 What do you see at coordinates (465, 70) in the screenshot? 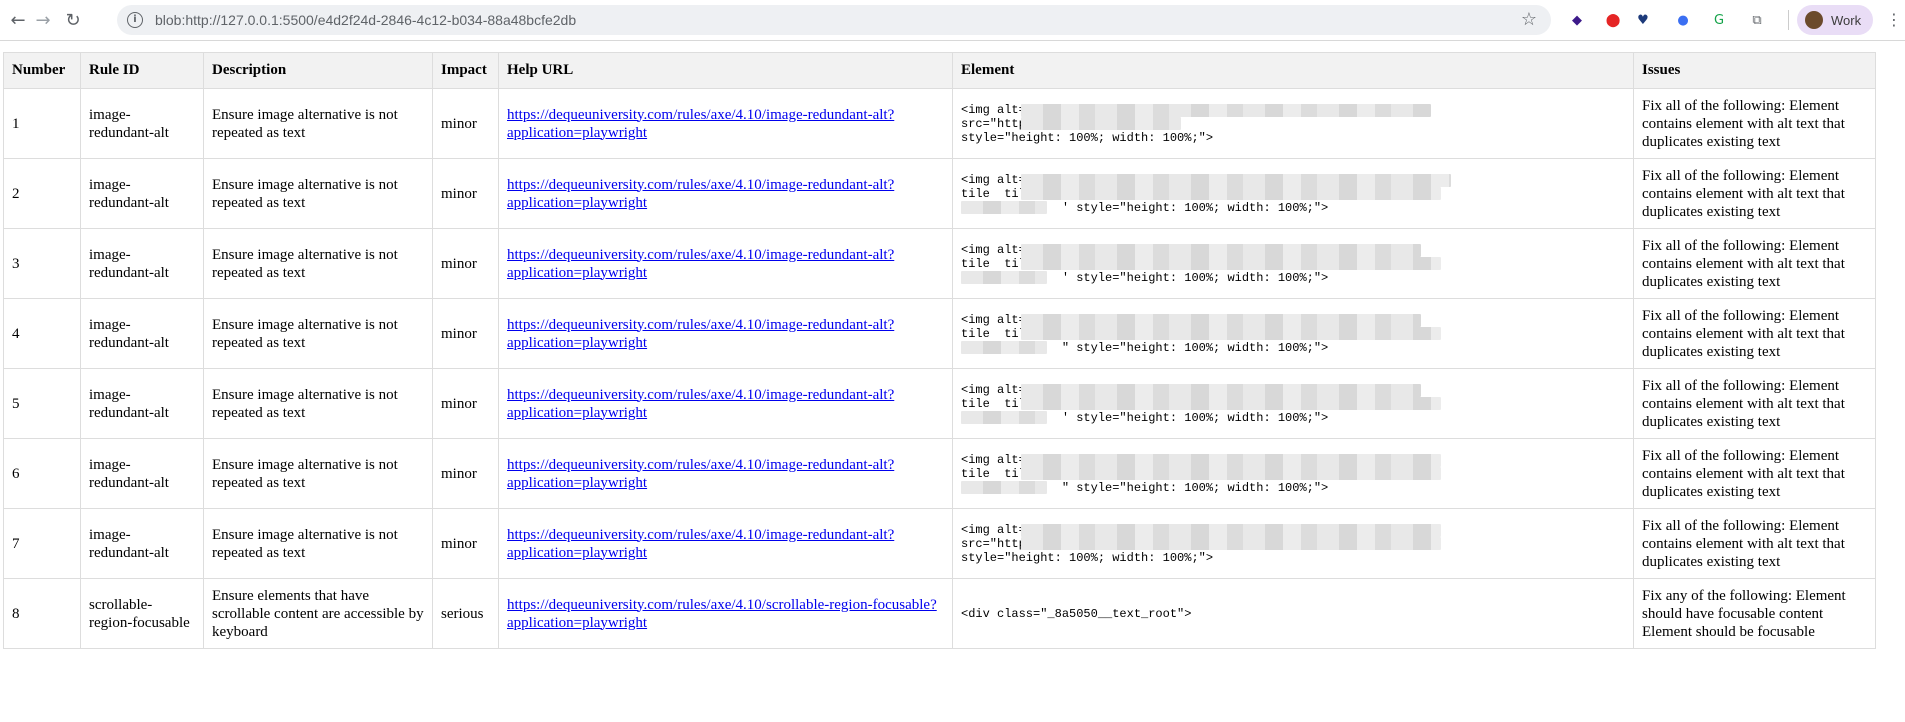
I see `header-impact: Impact` at bounding box center [465, 70].